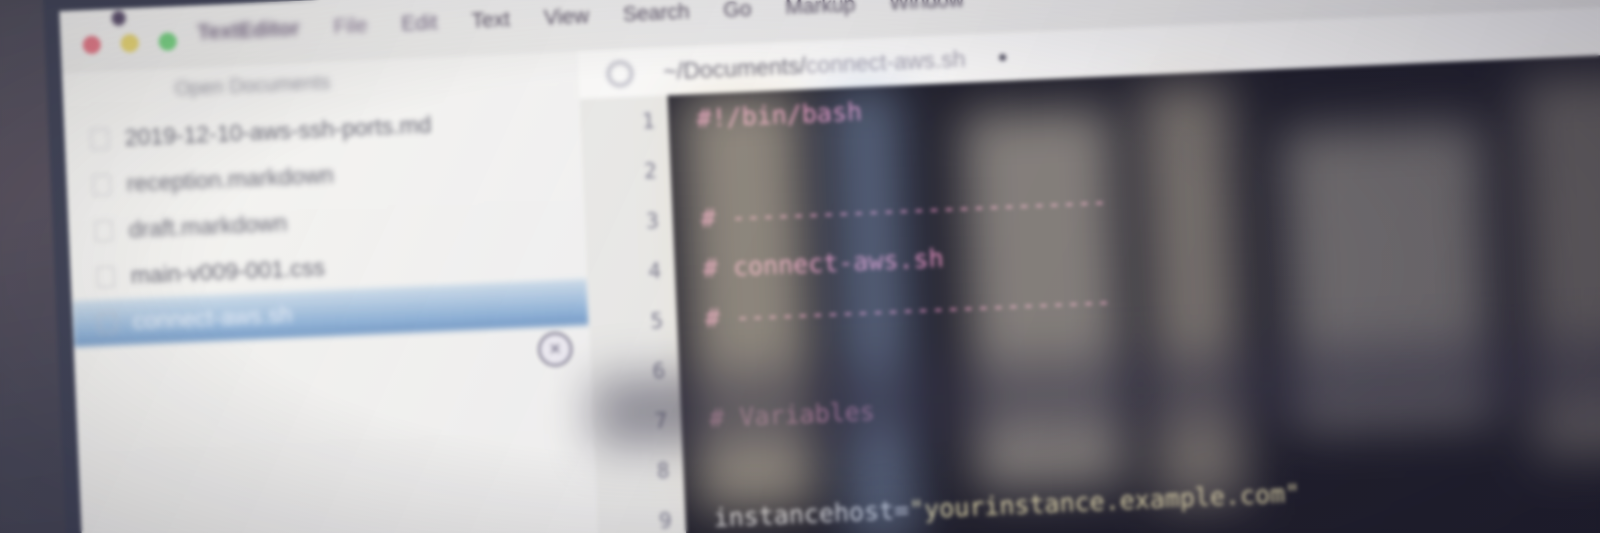  I want to click on sidebar-file-name: 2019-12-10-aws-ssh-ports.md, so click(278, 130).